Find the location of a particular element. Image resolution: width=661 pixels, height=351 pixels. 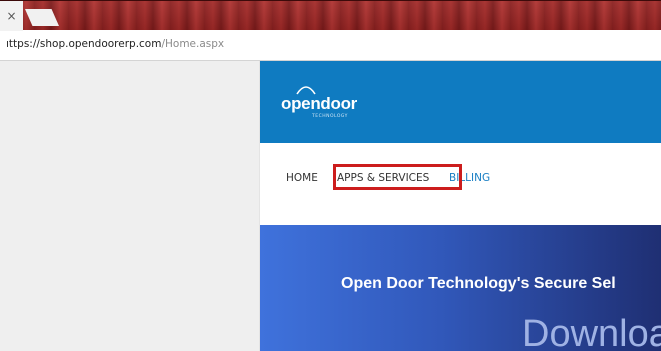

address-bar: ıttps://shop.opendoorerp.com/Home.aspx is located at coordinates (330, 45).